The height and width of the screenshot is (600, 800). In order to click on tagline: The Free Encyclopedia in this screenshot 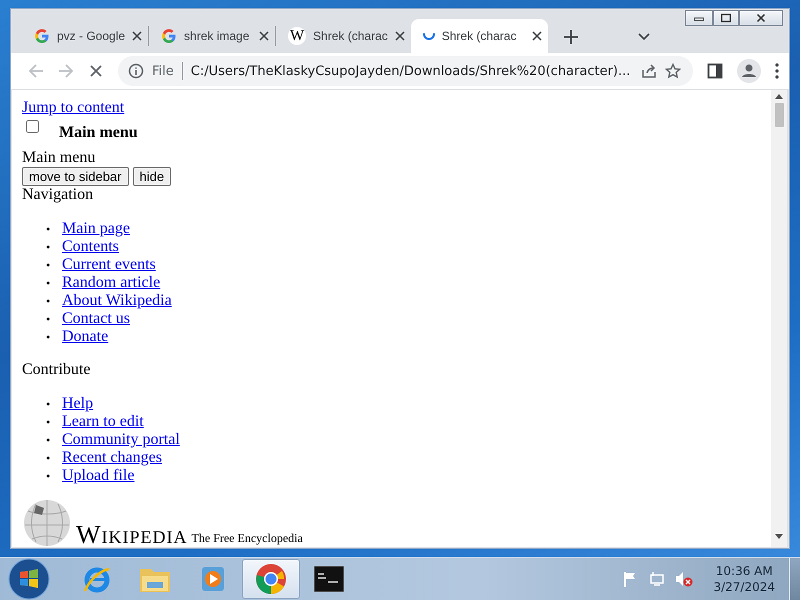, I will do `click(247, 538)`.